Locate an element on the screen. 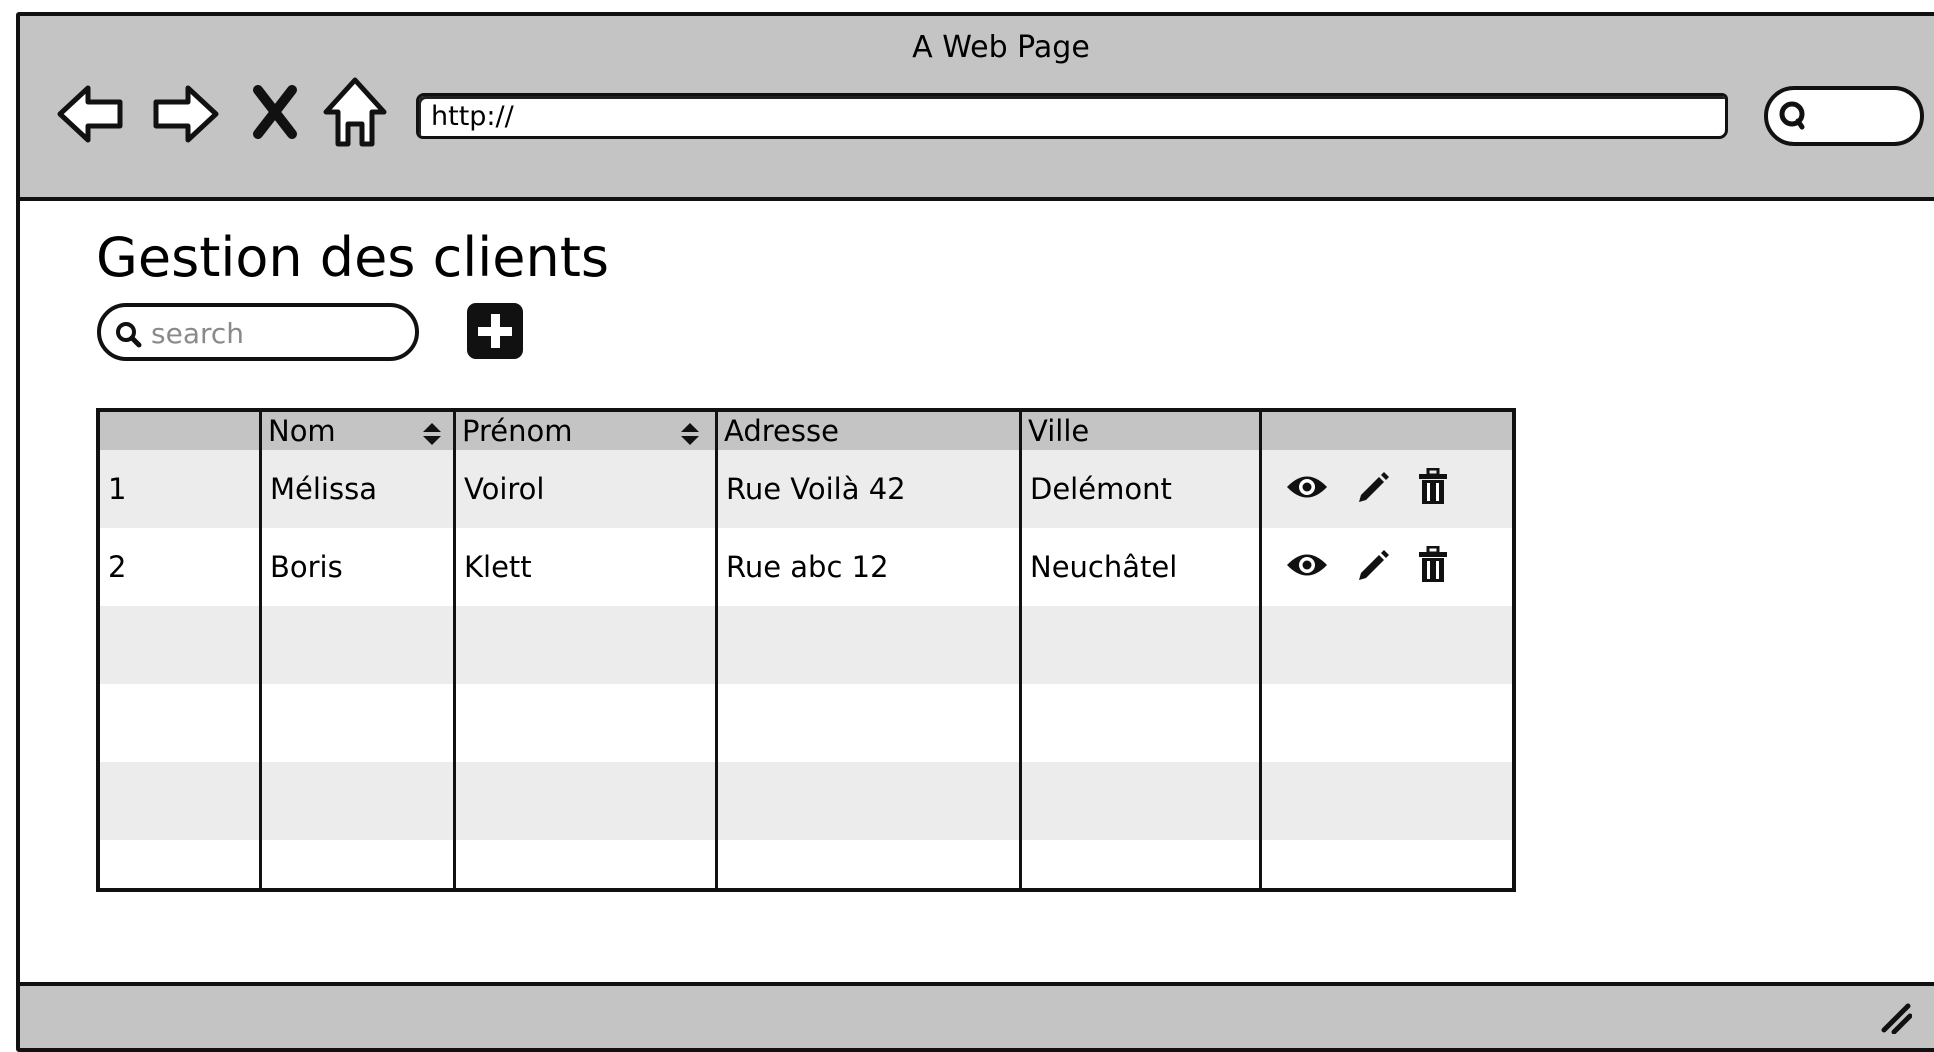 This screenshot has height=1052, width=1934. cell-id: 2 is located at coordinates (117, 567).